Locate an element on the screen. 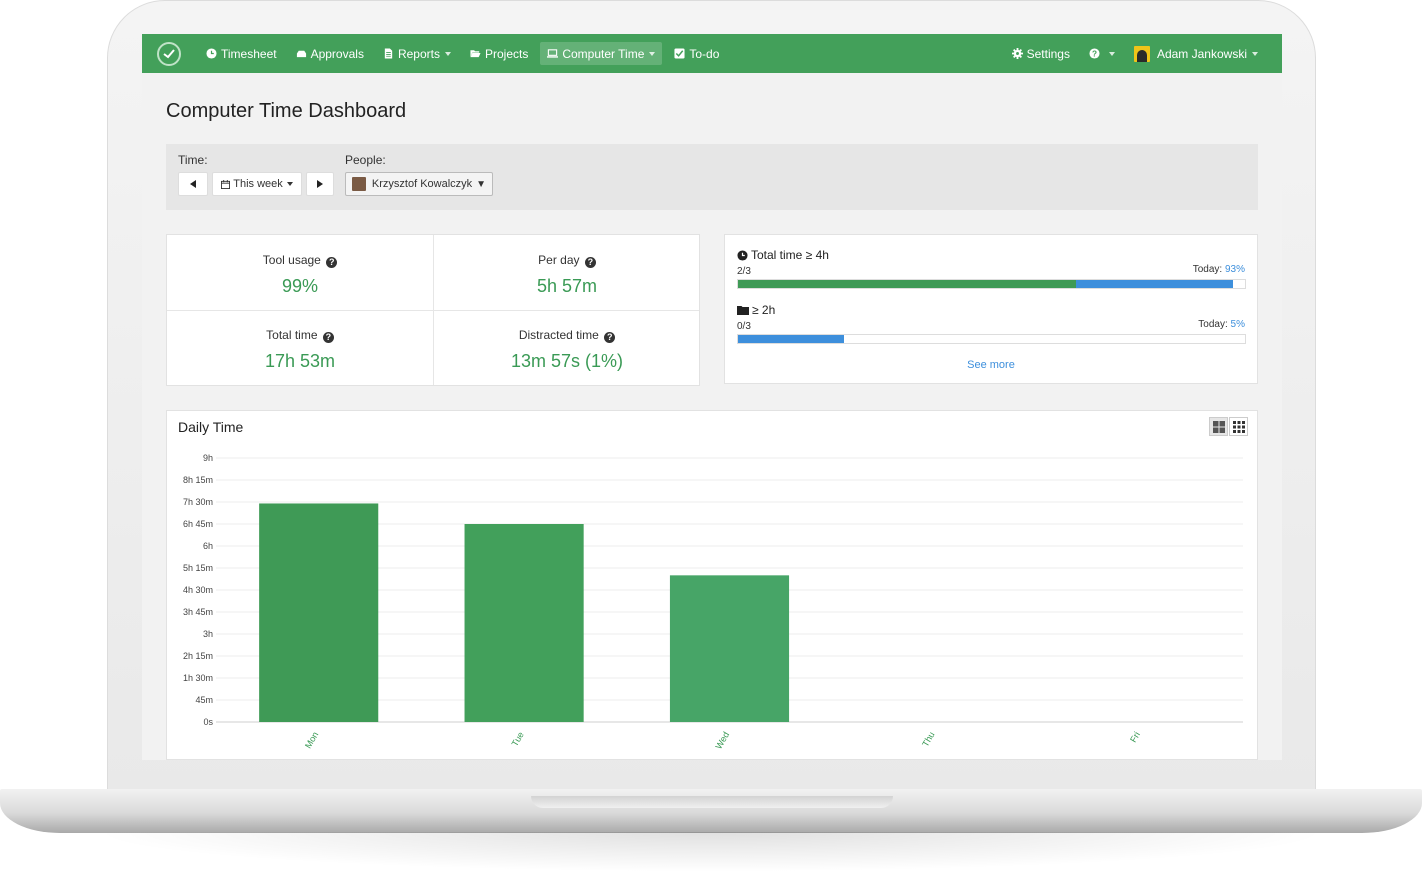  goal-progress-done is located at coordinates (907, 284).